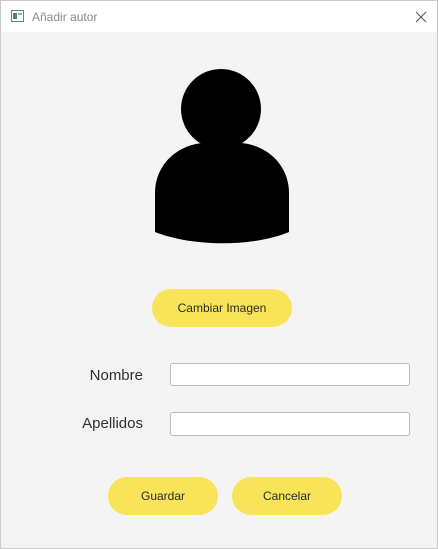 This screenshot has width=438, height=549. Describe the element at coordinates (17, 16) in the screenshot. I see `window-app-icon` at that location.